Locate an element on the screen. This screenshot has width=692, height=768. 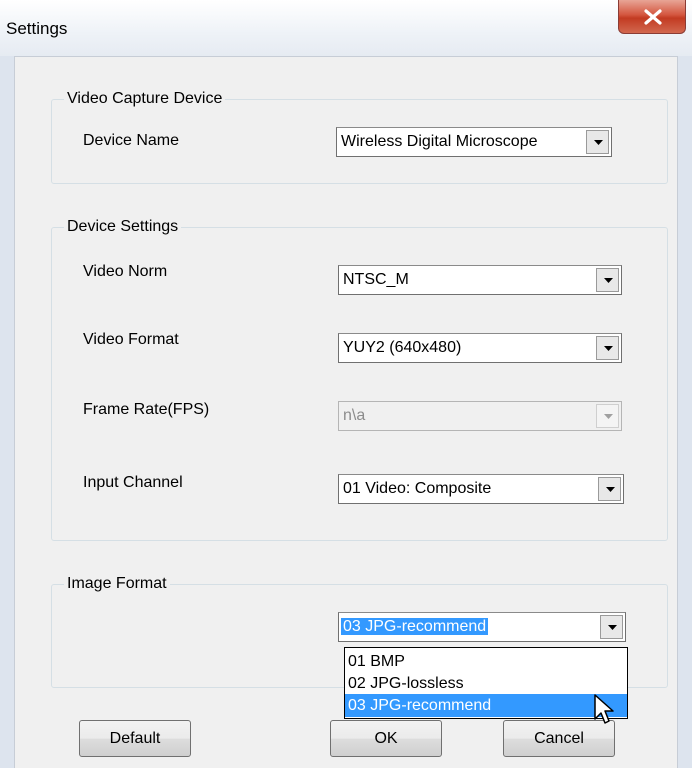
frame-rate-value: n\a is located at coordinates (354, 415).